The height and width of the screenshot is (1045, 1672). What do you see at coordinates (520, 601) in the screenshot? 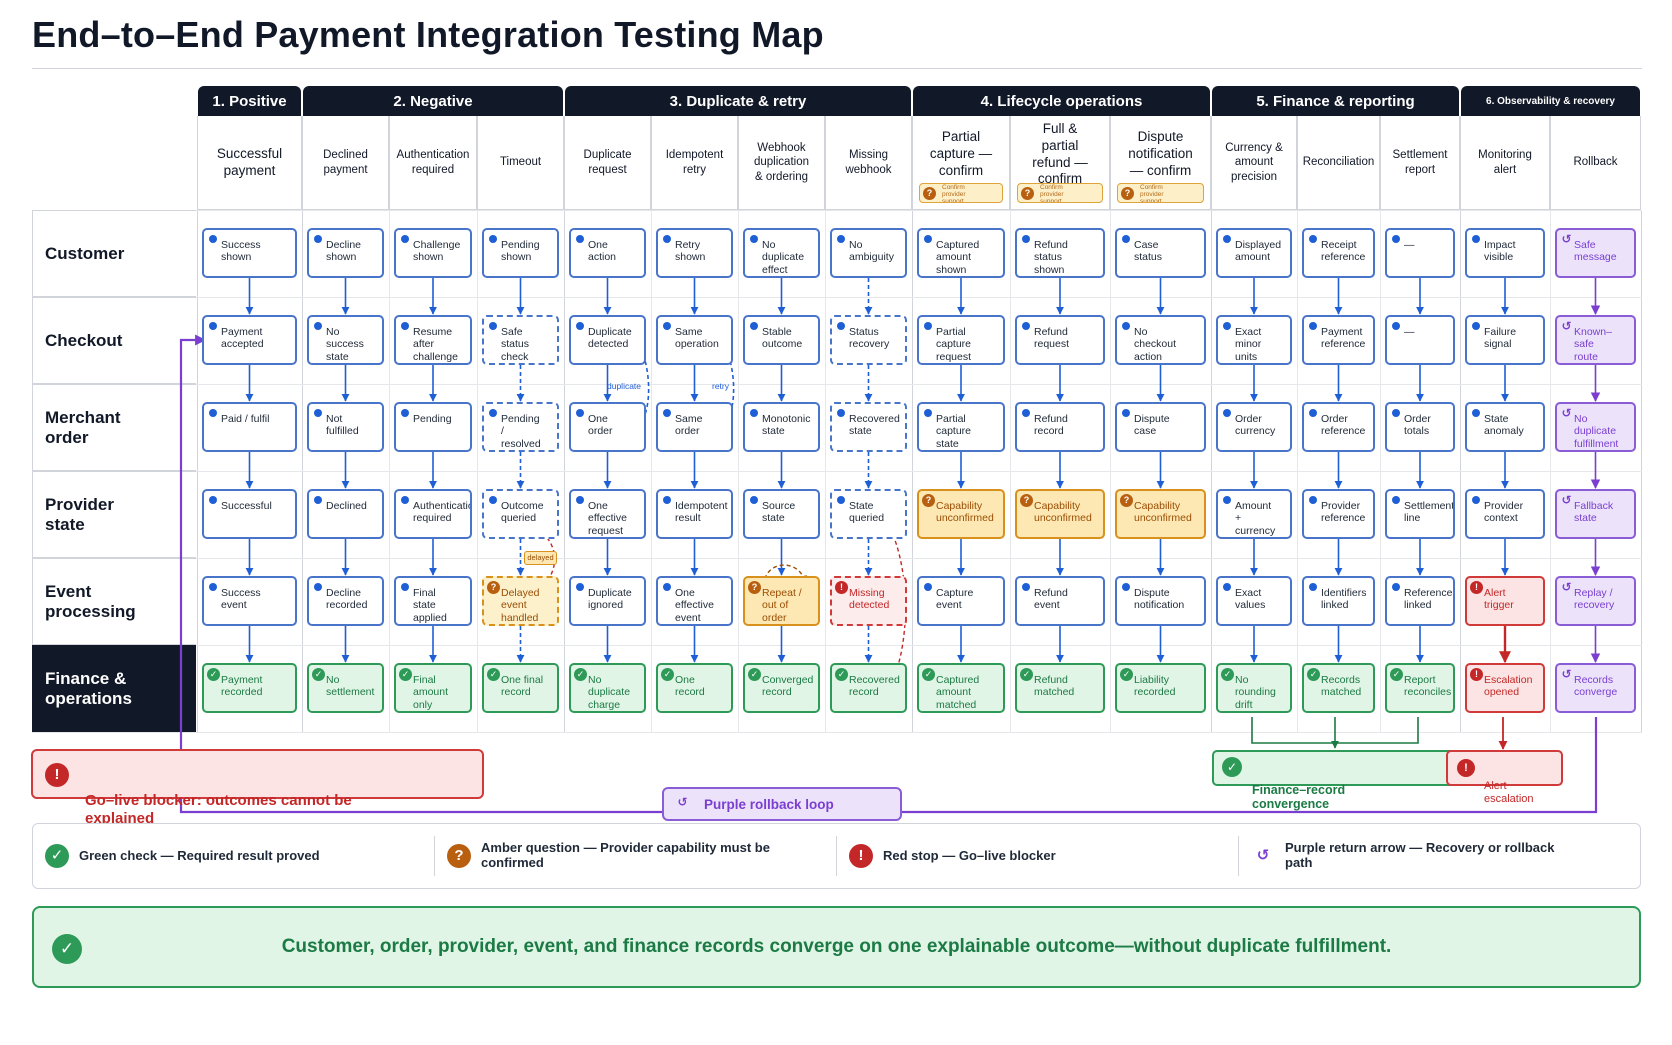
I see `scenario-cell: ? Delayed event handled` at bounding box center [520, 601].